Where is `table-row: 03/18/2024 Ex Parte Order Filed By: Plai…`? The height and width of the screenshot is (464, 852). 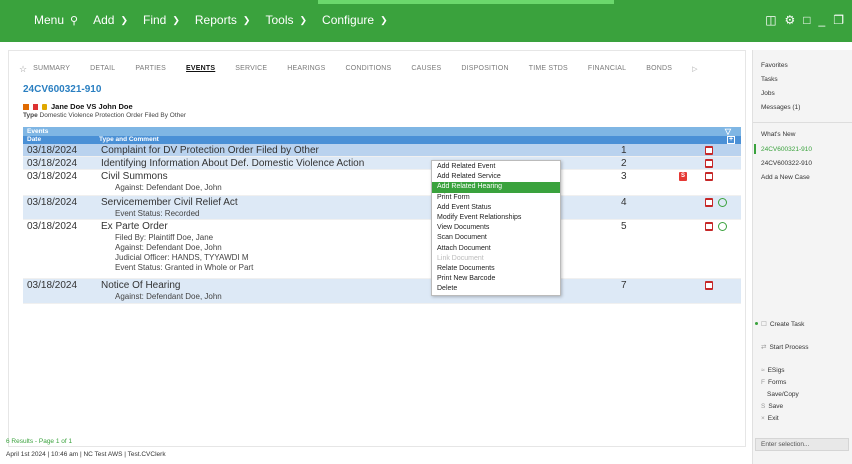
table-row: 03/18/2024 Ex Parte Order Filed By: Plai… is located at coordinates (382, 249).